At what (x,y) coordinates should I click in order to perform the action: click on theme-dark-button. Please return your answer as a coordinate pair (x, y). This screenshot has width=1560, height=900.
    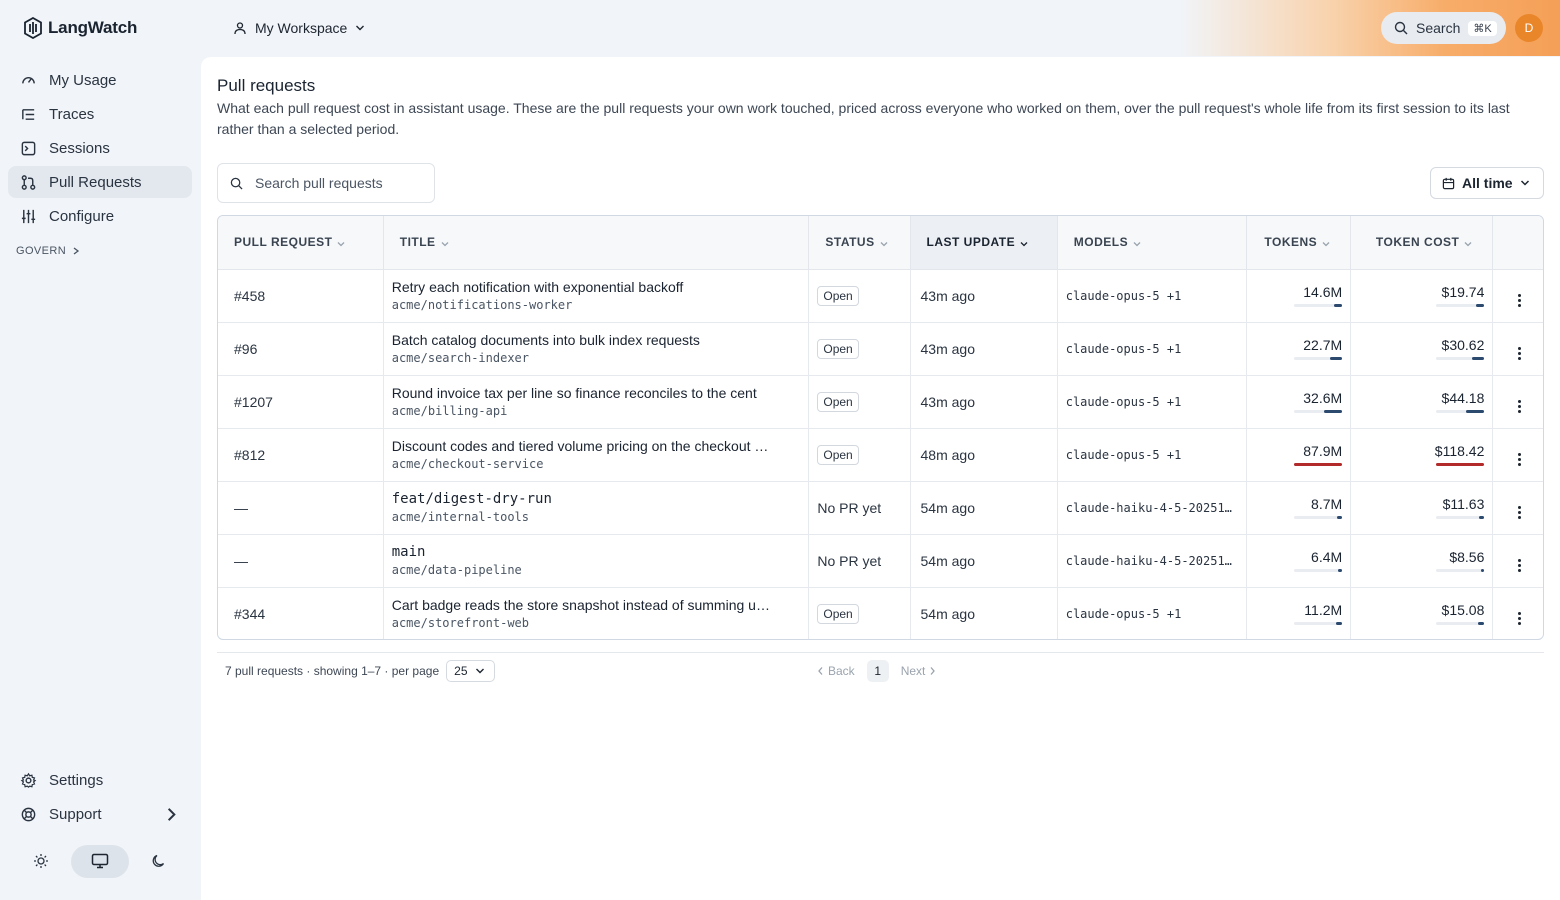
    Looking at the image, I should click on (159, 861).